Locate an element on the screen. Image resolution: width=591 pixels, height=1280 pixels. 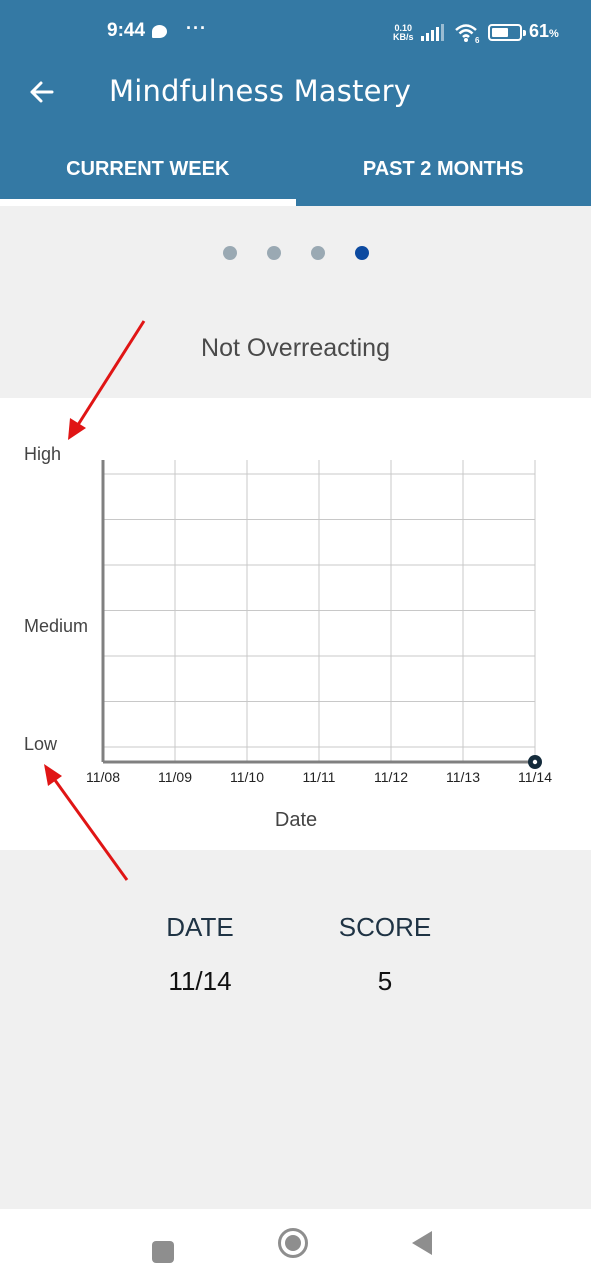
wifi-icon: 6 is located at coordinates (467, 34).